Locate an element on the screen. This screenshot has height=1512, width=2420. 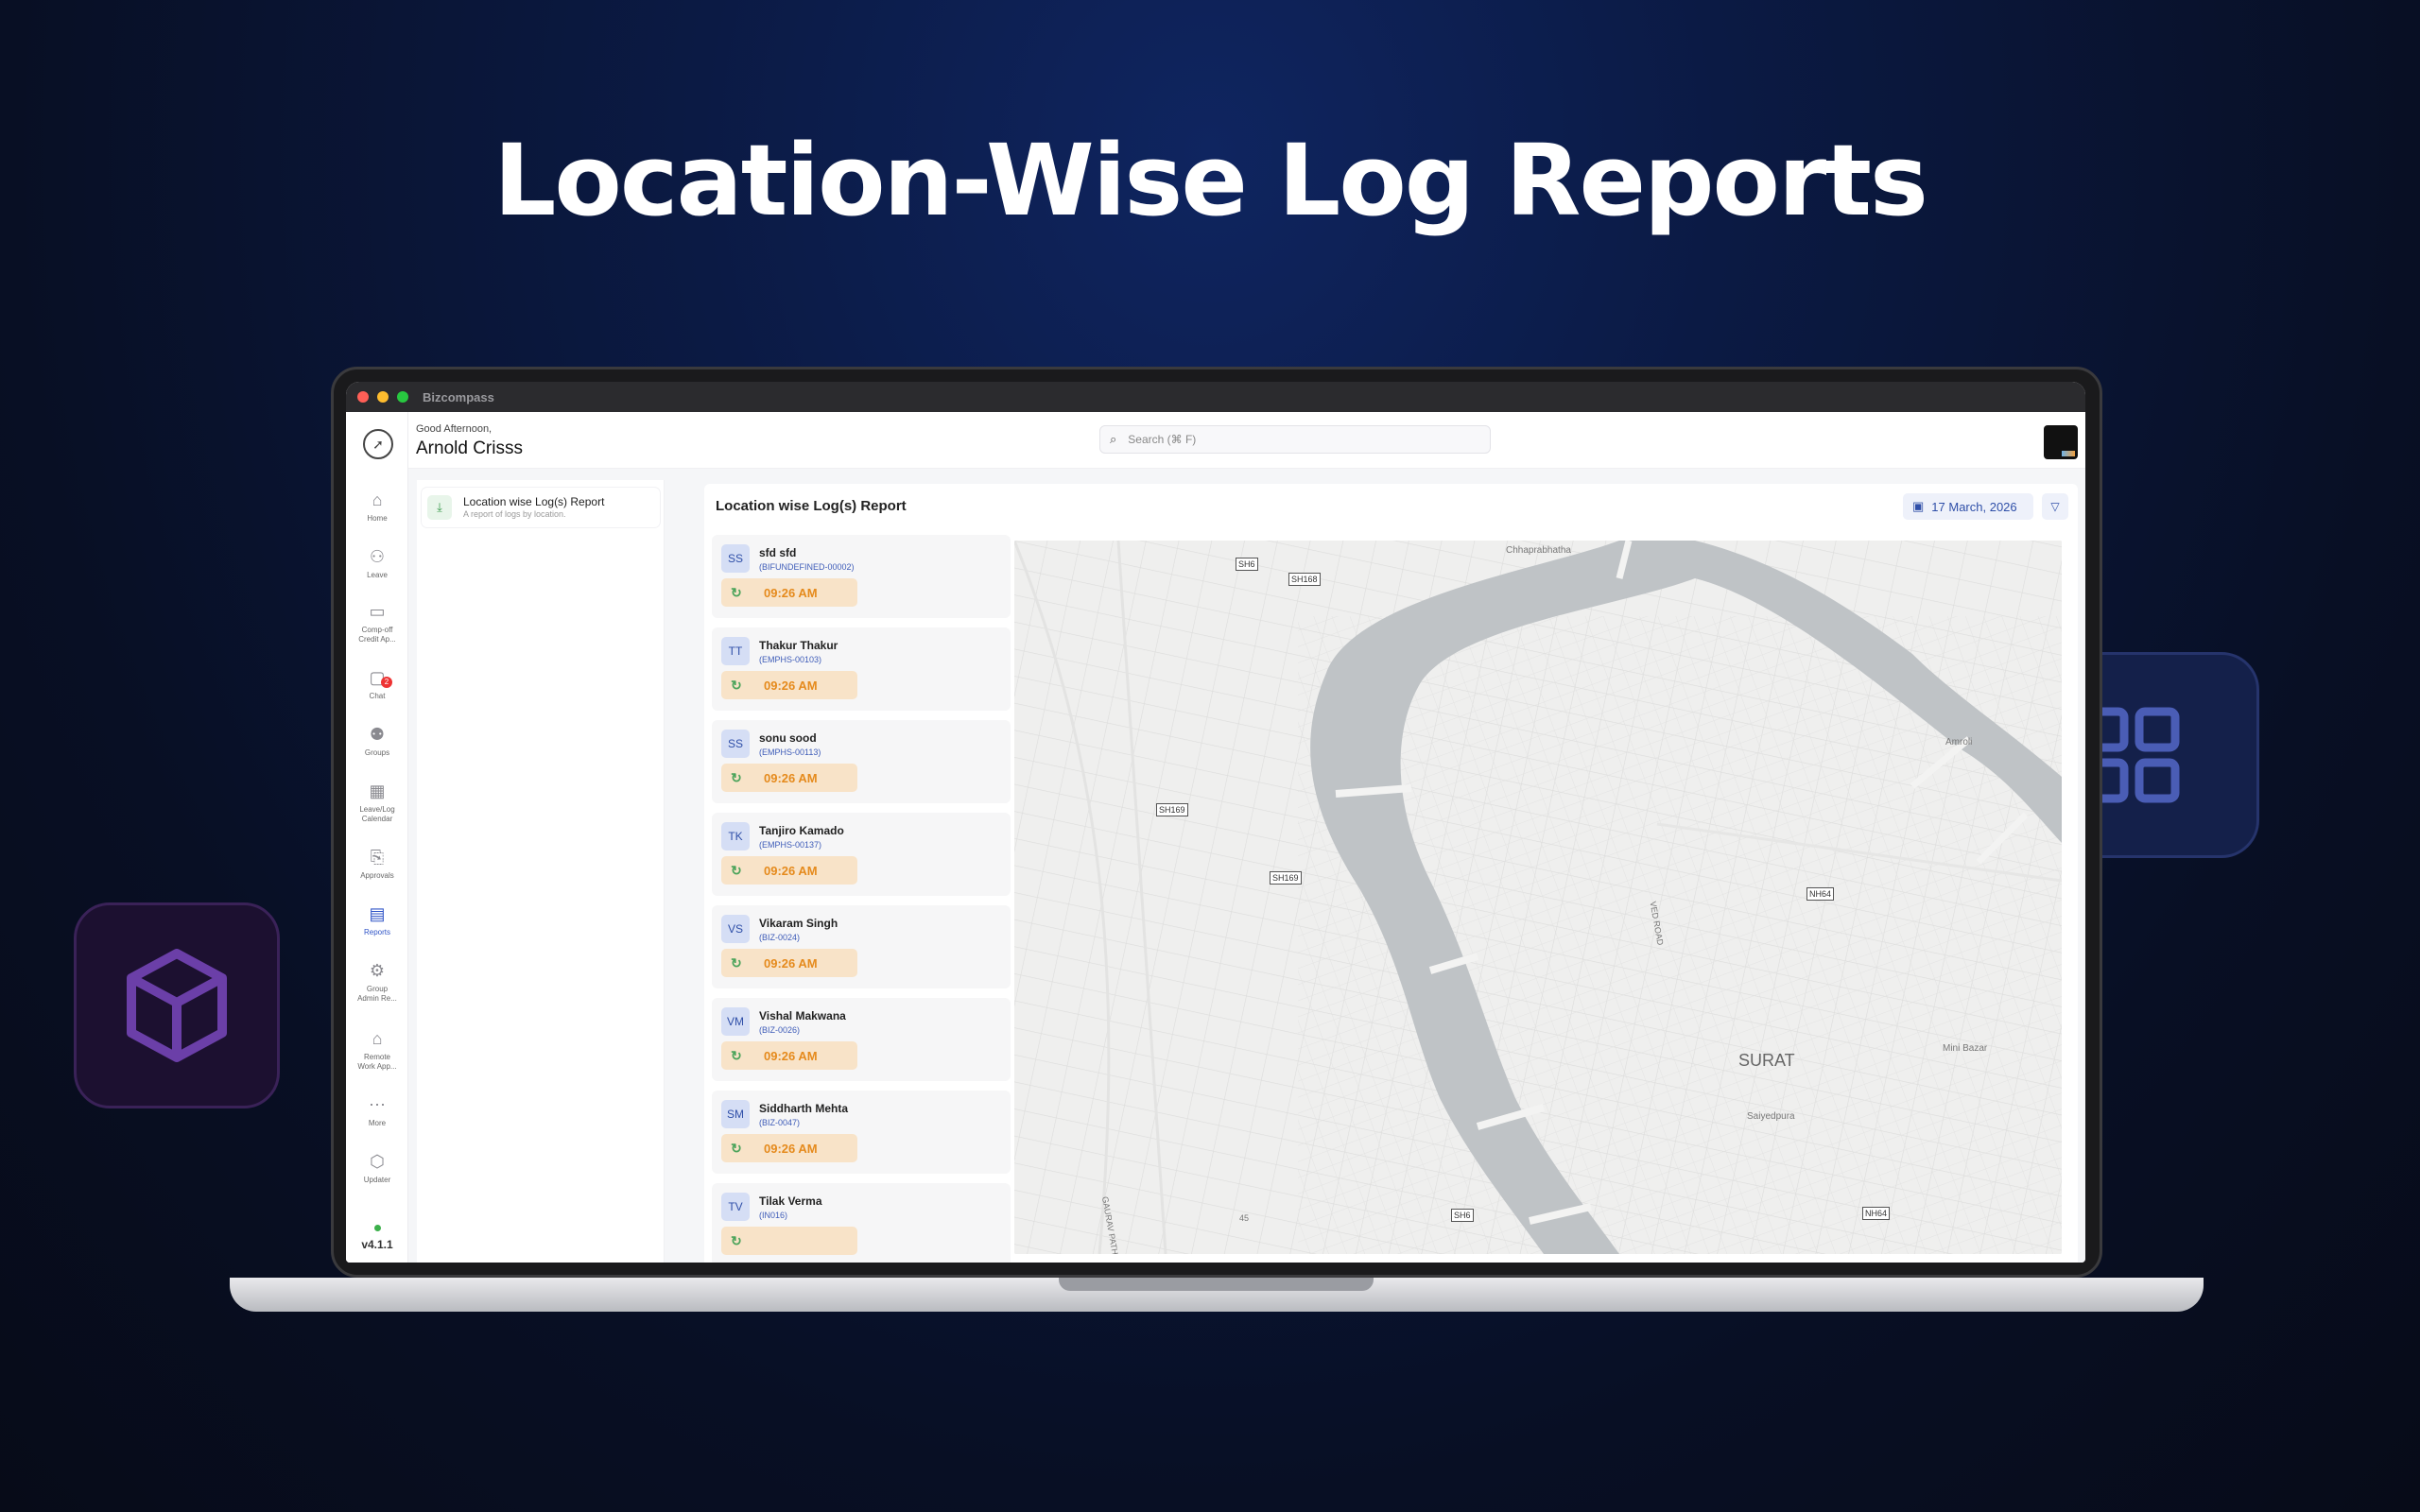
window-title: Bizcompass is located at coordinates (458, 396).